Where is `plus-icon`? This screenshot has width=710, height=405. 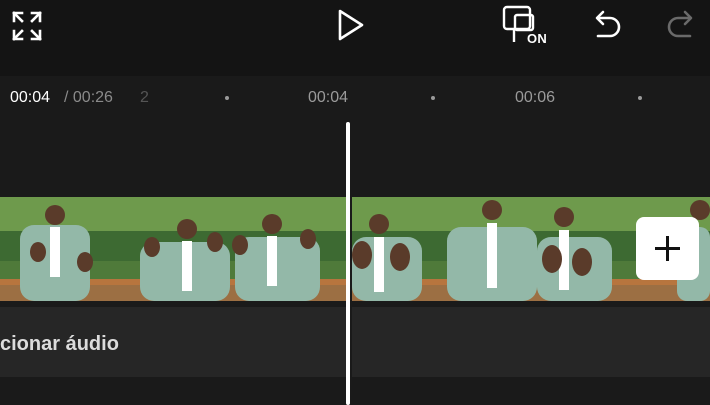
plus-icon is located at coordinates (667, 248).